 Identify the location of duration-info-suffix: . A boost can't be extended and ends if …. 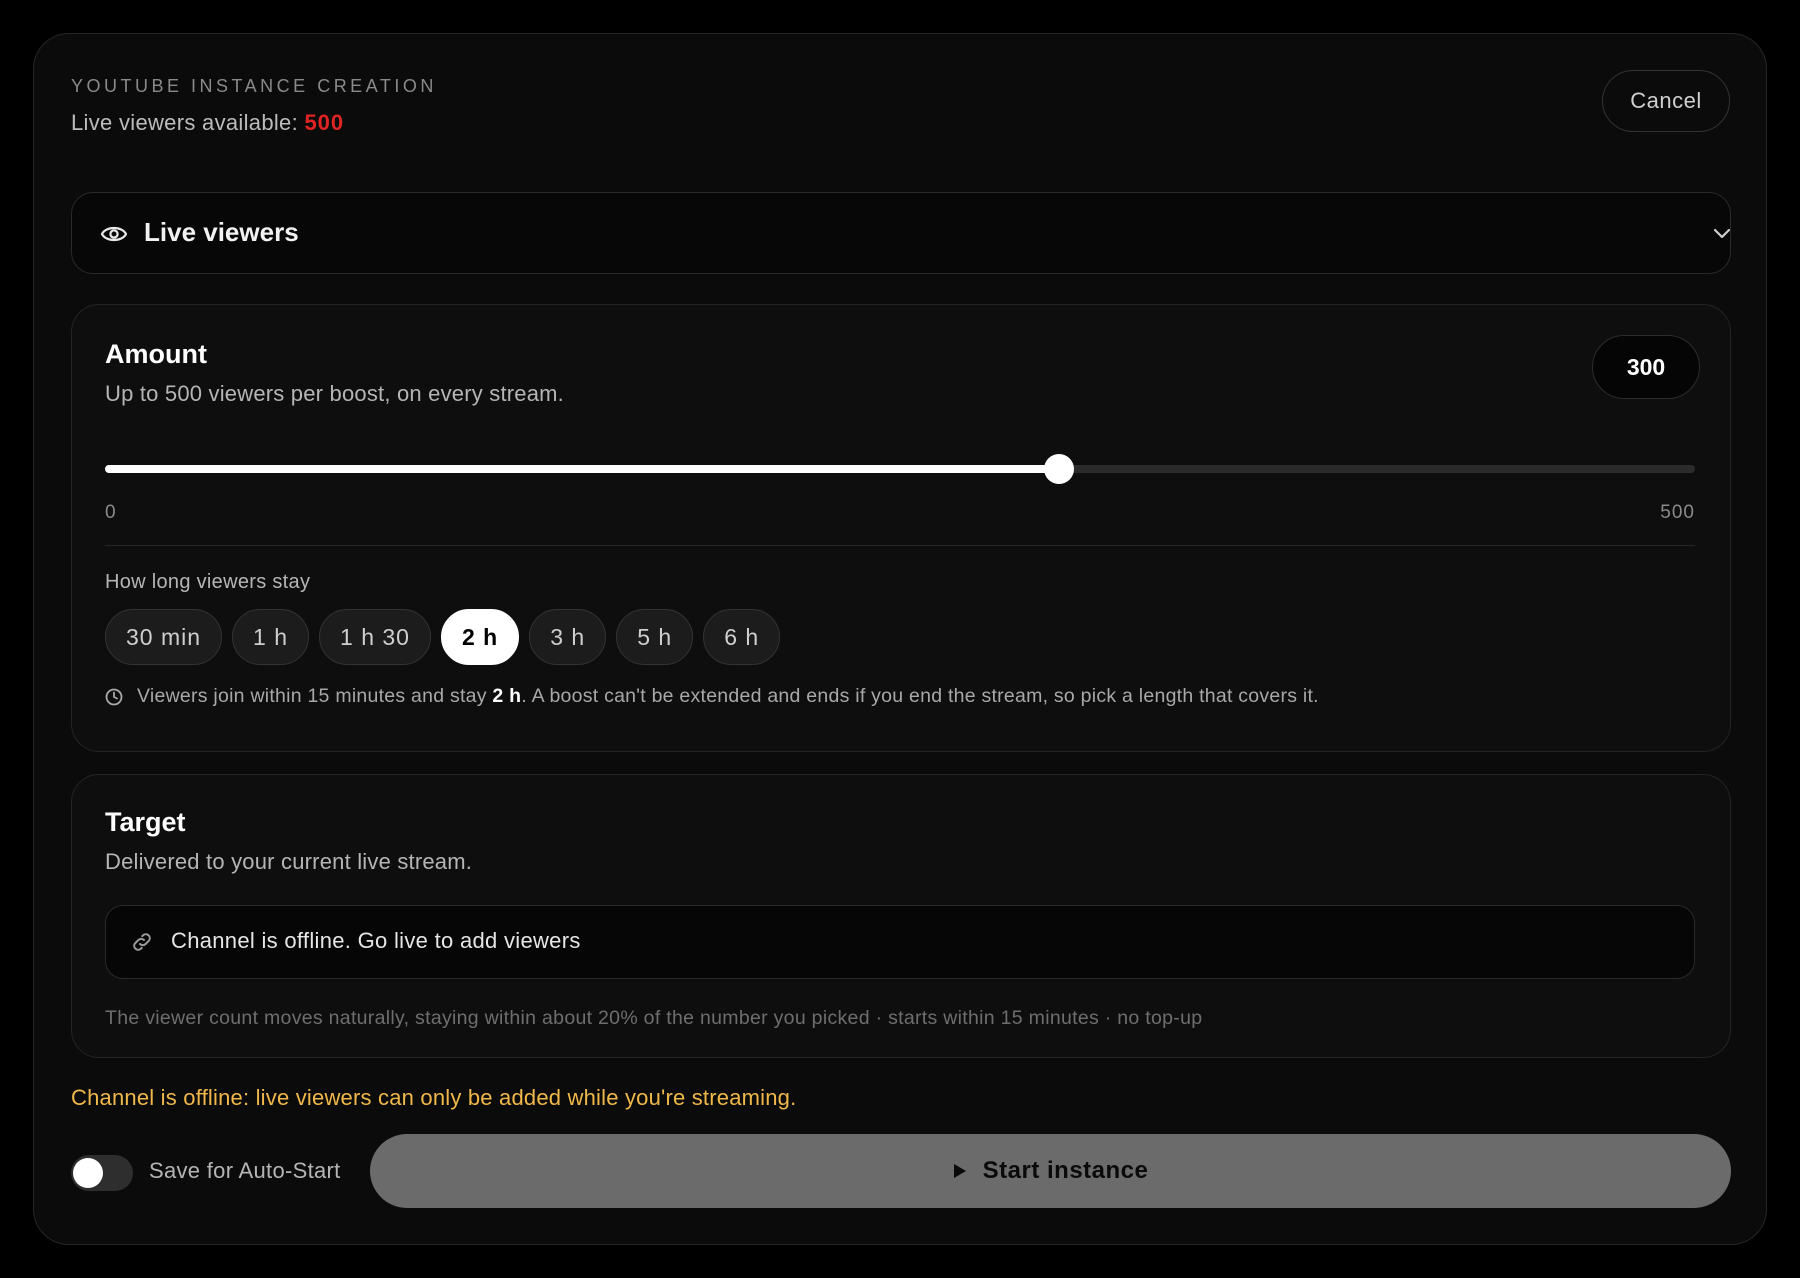
(920, 696).